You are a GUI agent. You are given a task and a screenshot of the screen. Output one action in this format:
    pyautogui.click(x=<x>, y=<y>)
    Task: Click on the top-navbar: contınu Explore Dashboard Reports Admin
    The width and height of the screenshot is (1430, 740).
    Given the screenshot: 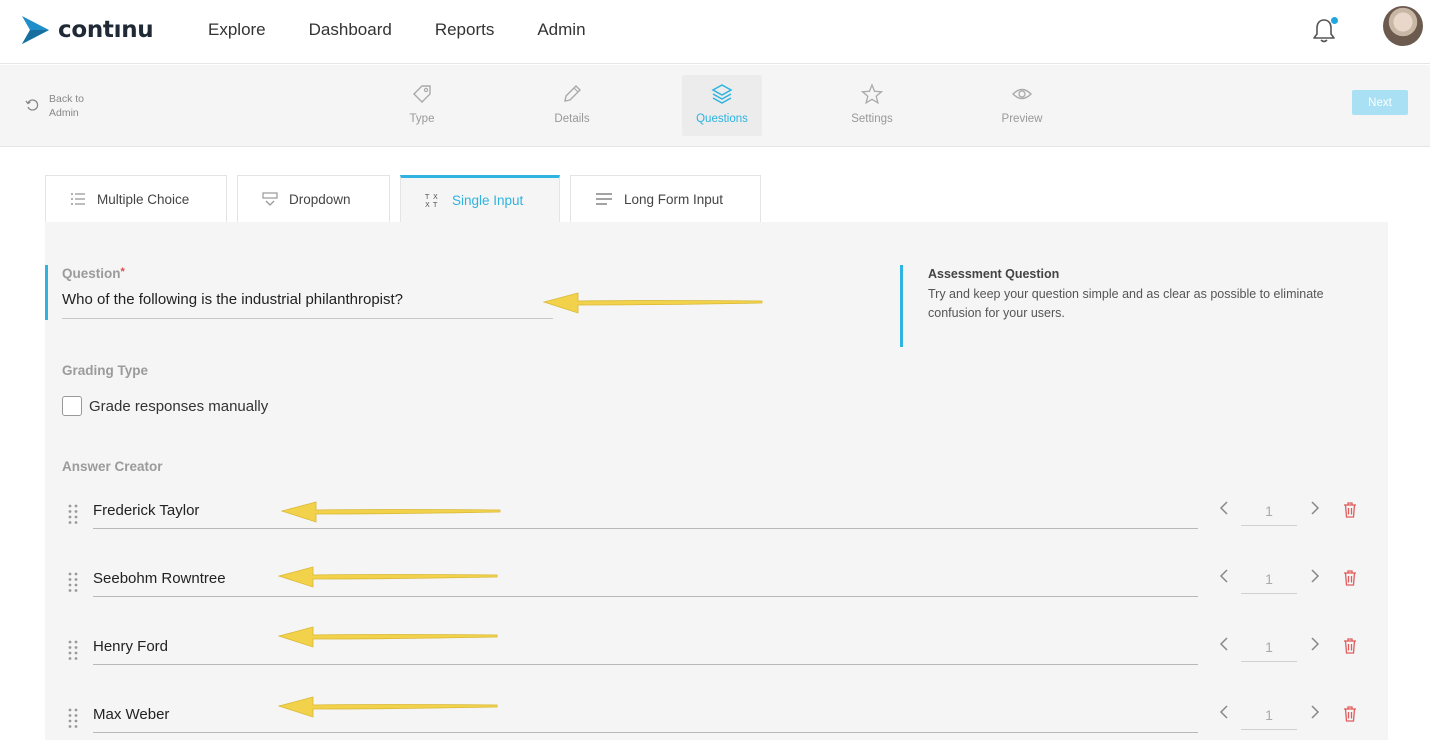 What is the action you would take?
    pyautogui.click(x=715, y=32)
    